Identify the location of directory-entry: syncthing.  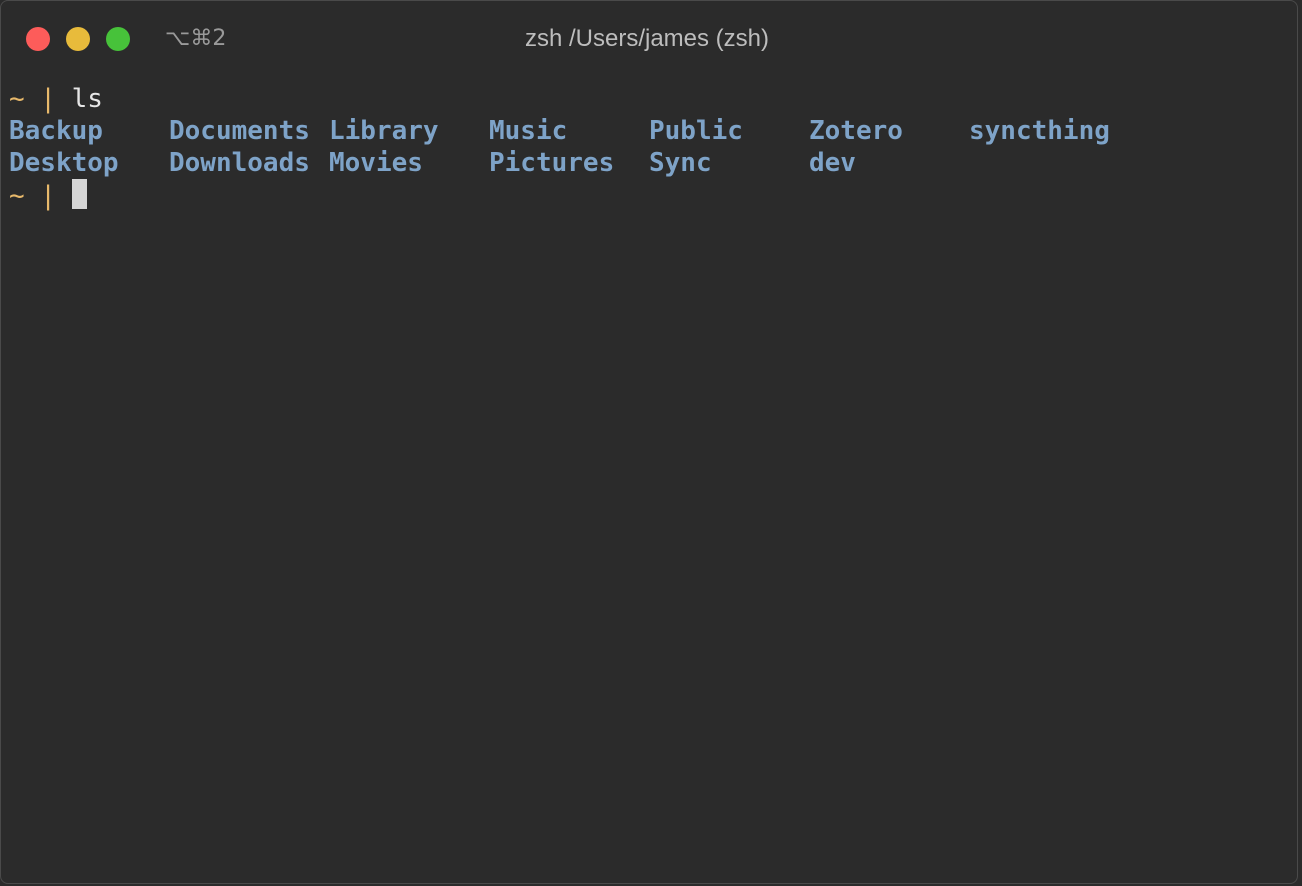
(1039, 131).